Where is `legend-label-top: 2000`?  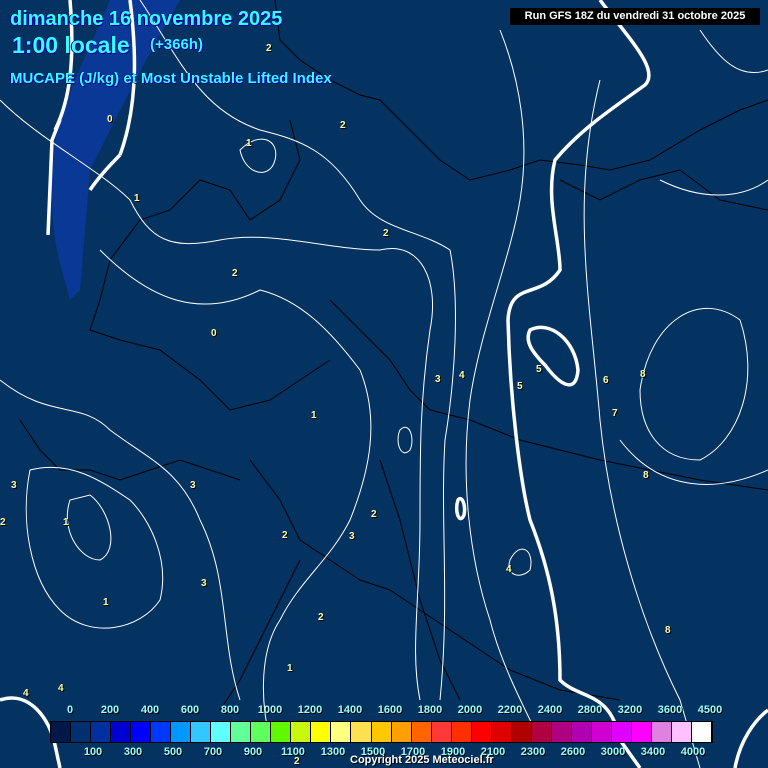 legend-label-top: 2000 is located at coordinates (470, 710).